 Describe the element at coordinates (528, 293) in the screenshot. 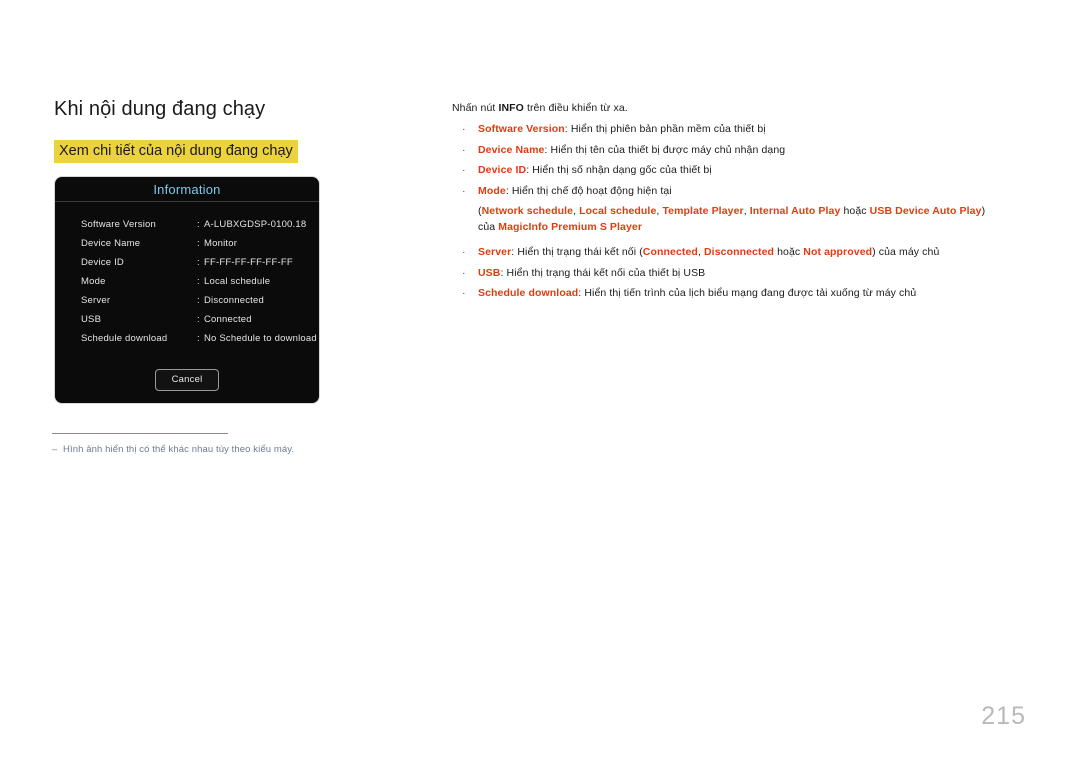

I see `keyword-schedule-download: Schedule download` at that location.